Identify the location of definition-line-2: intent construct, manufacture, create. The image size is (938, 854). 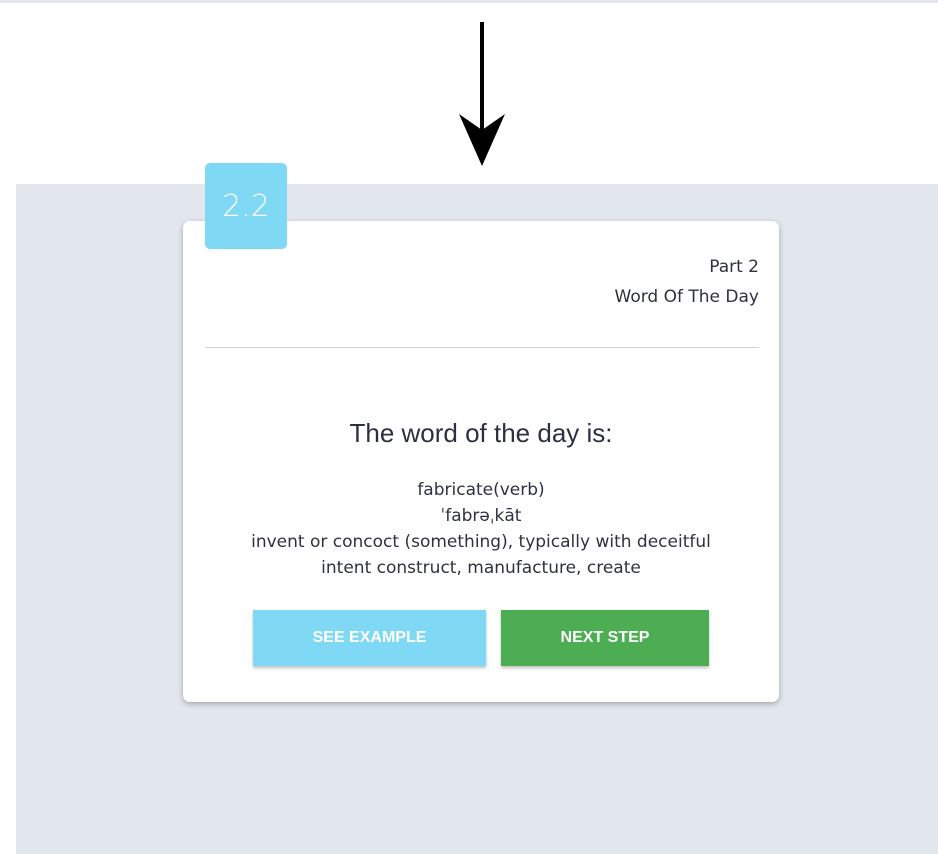
(481, 568).